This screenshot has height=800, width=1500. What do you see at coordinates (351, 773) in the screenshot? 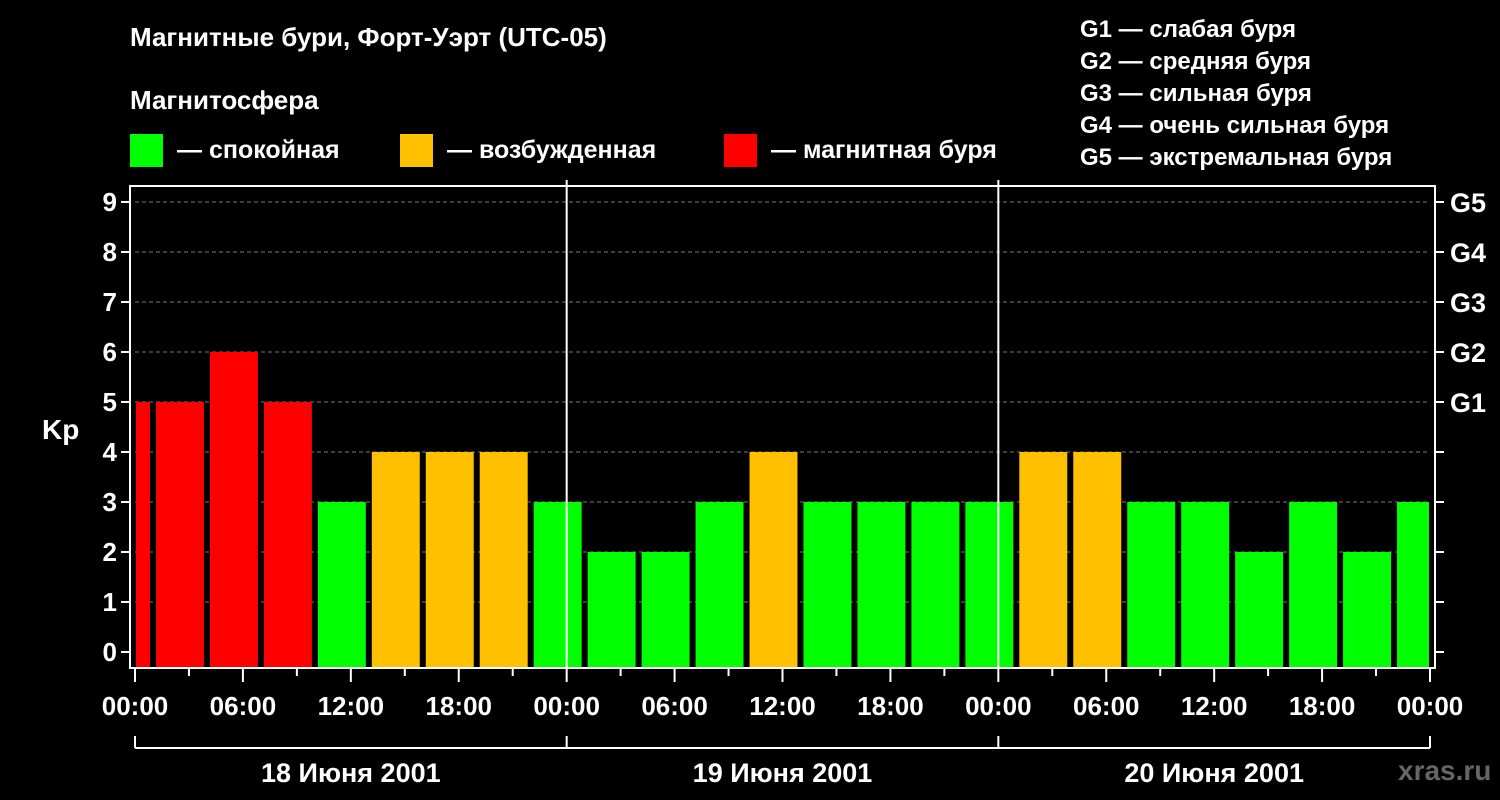
I see `day-label: 18 Июня 2001` at bounding box center [351, 773].